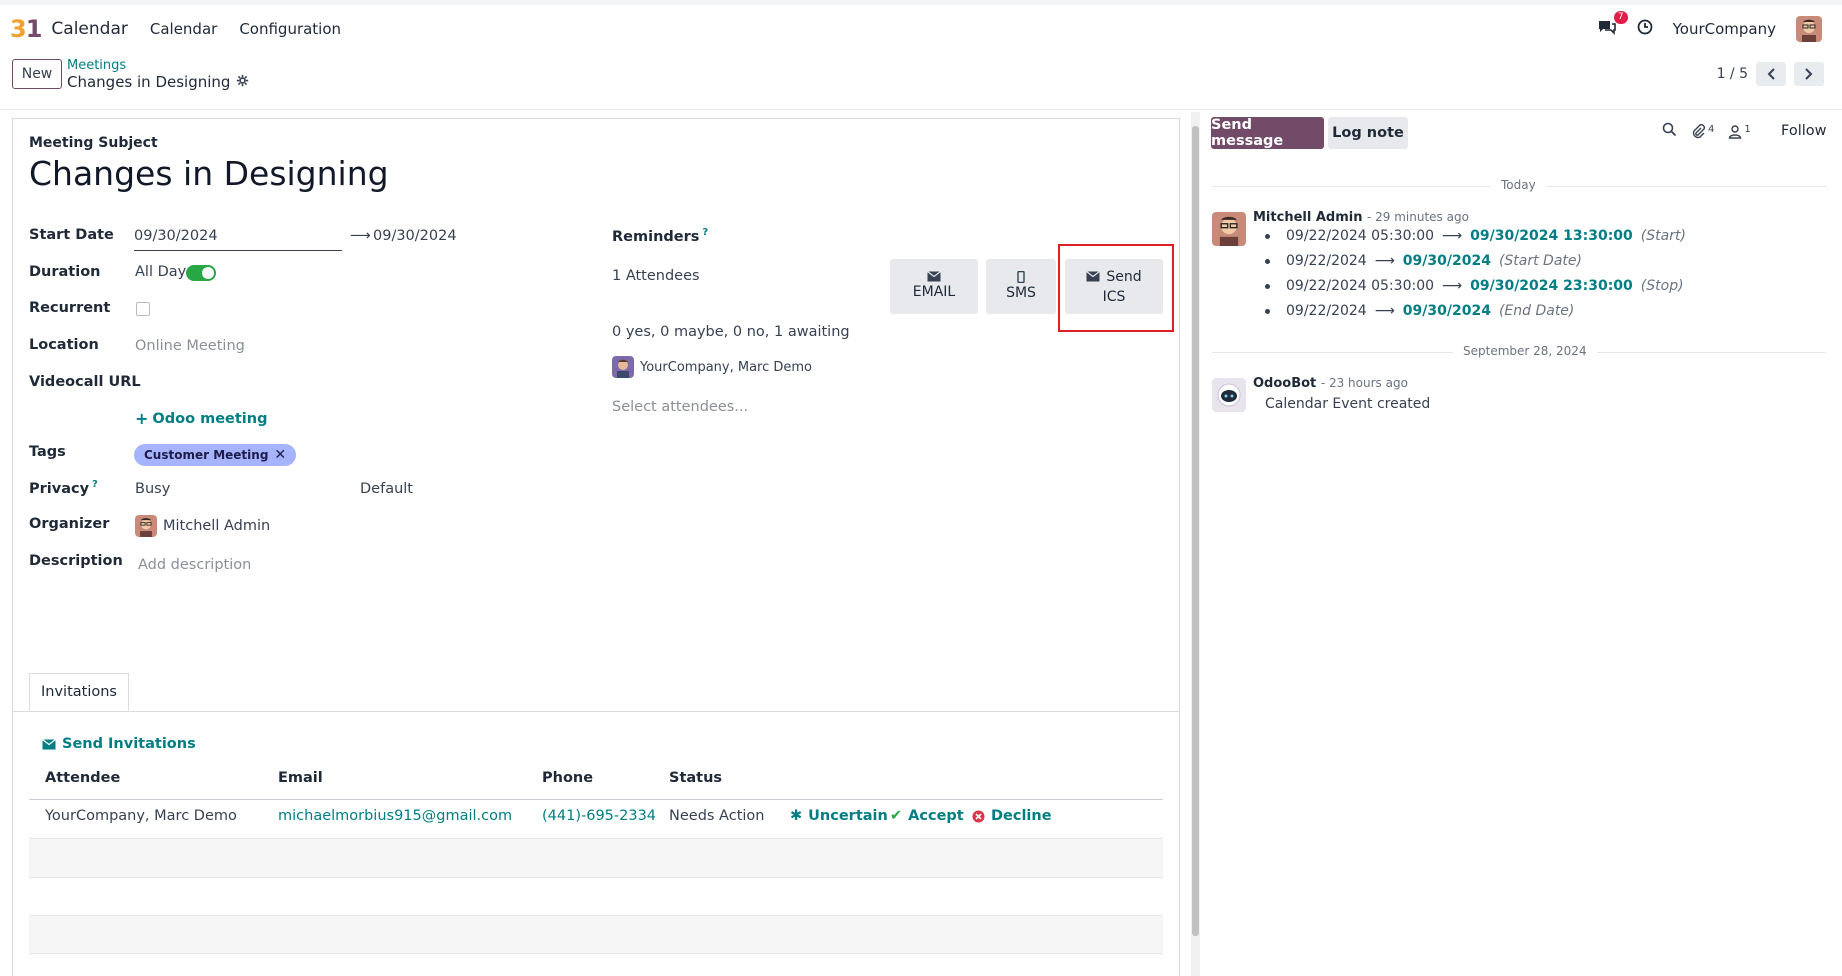 This screenshot has width=1842, height=976. Describe the element at coordinates (238, 239) in the screenshot. I see `start-date-input: 09/30/2024` at that location.